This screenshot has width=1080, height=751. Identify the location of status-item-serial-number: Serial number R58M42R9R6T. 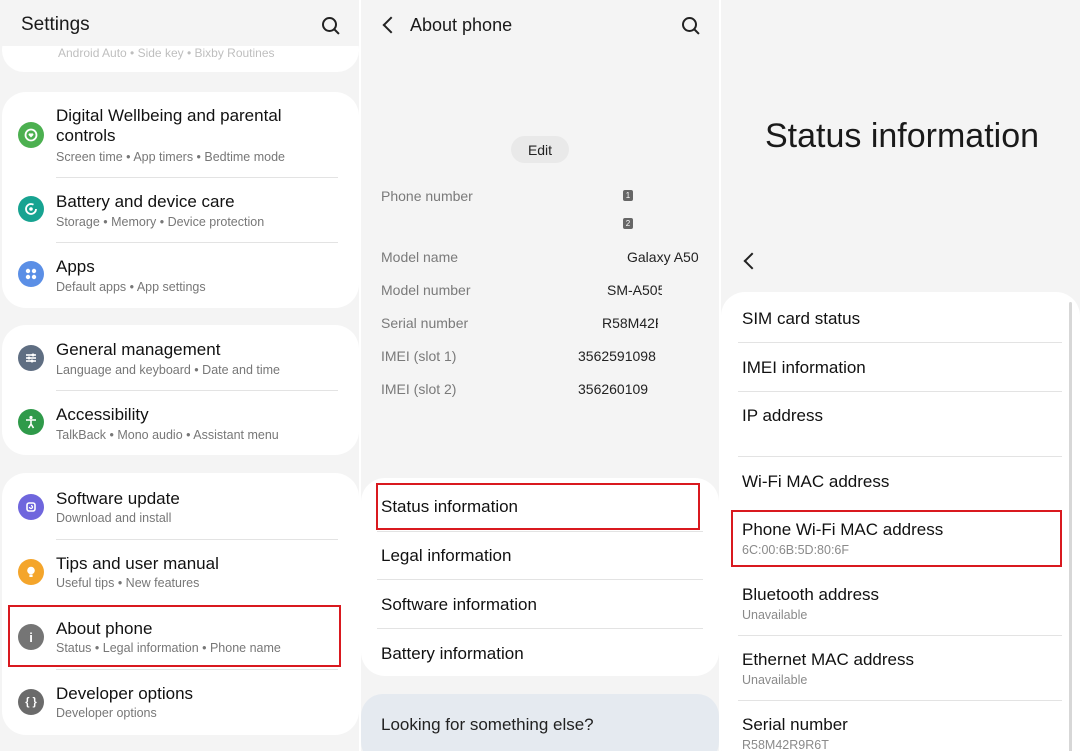
(893, 725).